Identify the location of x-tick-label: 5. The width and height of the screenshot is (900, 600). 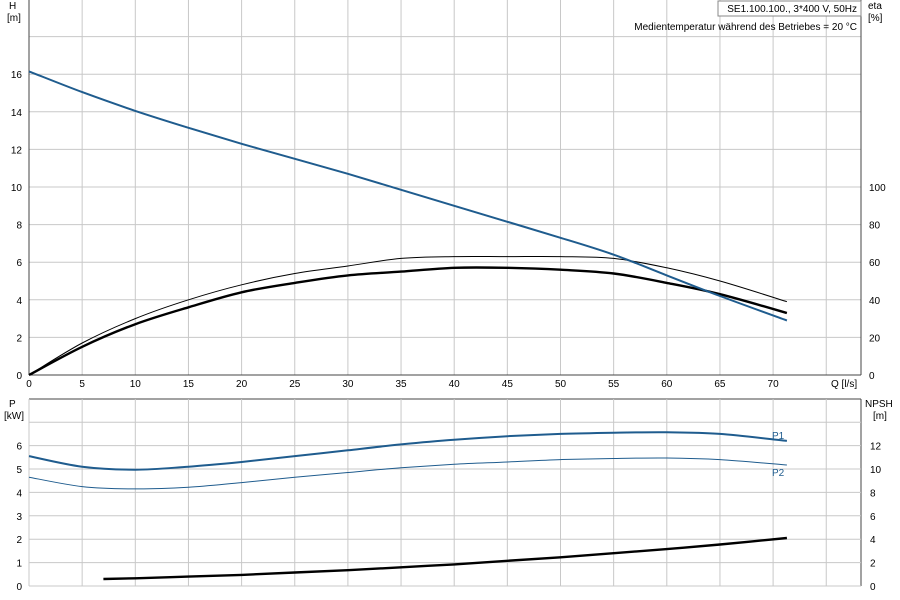
(82, 384).